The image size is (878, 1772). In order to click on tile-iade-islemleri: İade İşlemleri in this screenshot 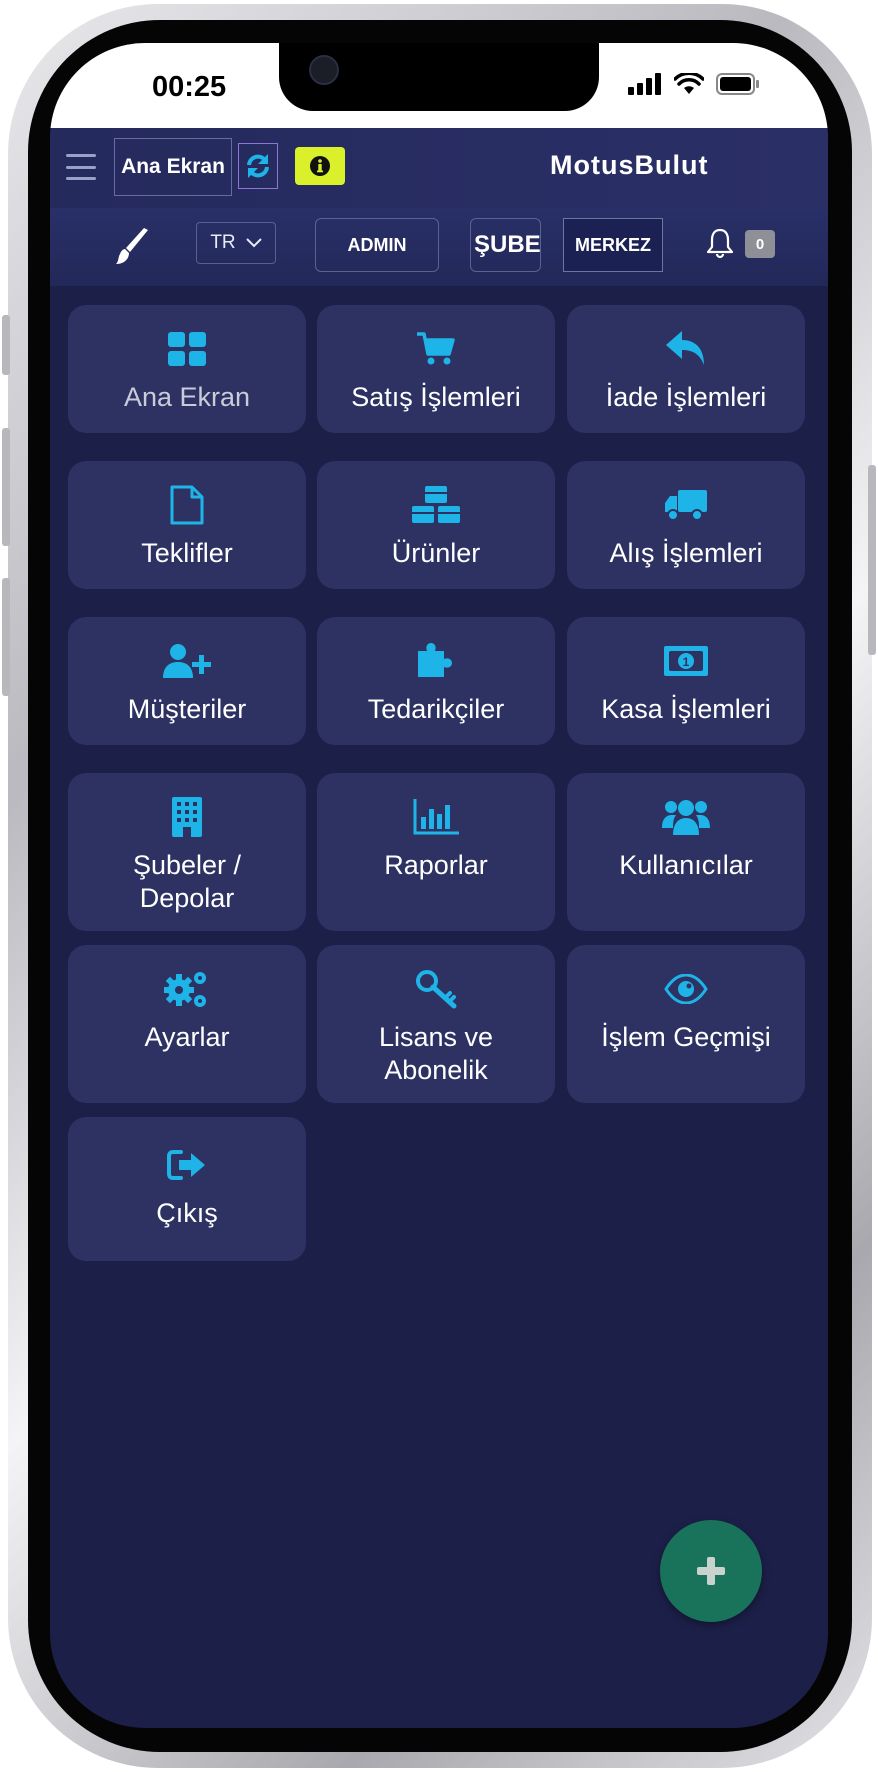, I will do `click(686, 369)`.